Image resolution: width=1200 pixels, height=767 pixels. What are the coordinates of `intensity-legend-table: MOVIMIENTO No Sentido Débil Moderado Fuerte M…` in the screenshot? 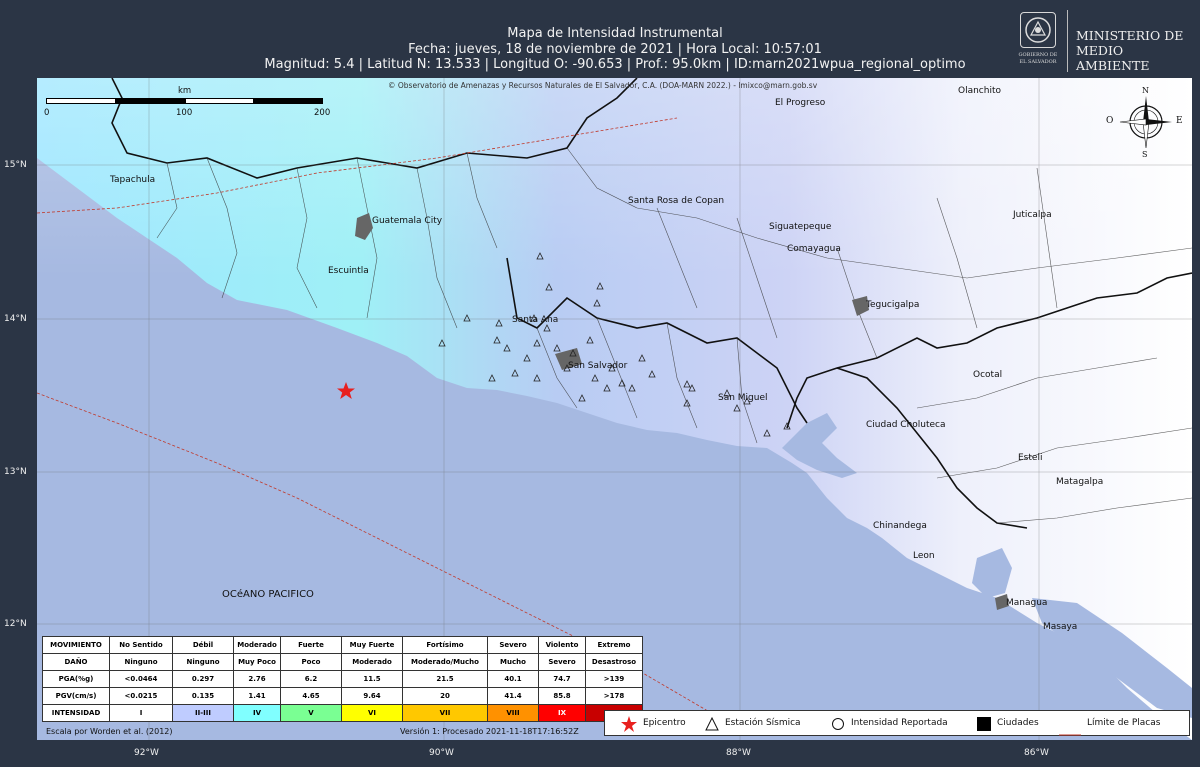 It's located at (342, 679).